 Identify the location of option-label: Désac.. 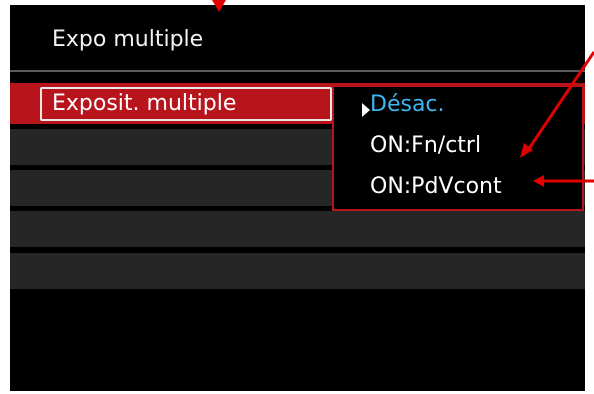
(407, 104).